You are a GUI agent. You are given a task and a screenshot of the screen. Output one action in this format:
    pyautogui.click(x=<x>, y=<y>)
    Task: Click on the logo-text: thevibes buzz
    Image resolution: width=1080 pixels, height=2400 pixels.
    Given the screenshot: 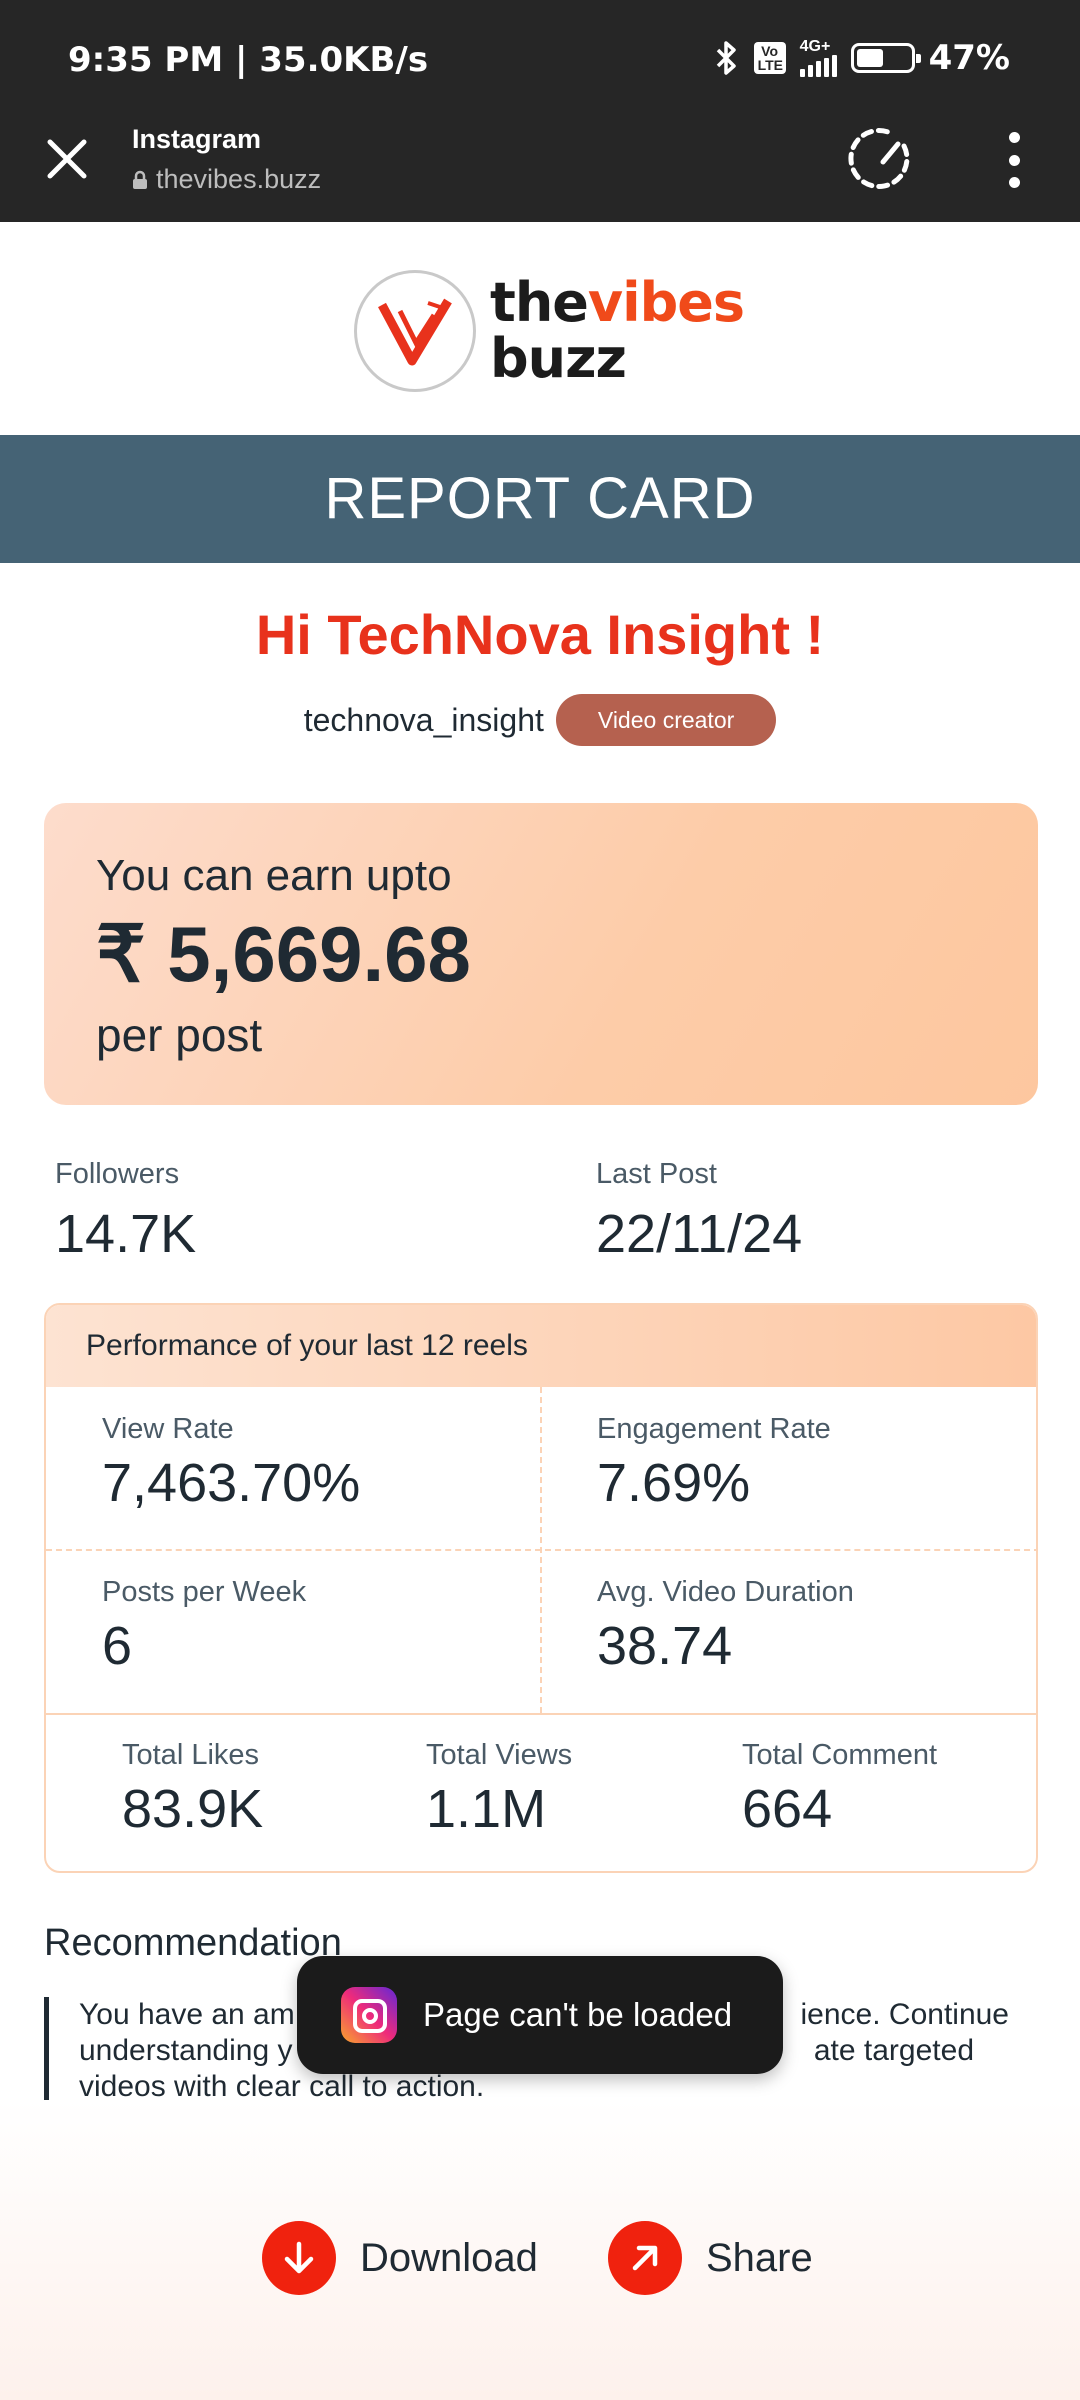 What is the action you would take?
    pyautogui.click(x=617, y=330)
    